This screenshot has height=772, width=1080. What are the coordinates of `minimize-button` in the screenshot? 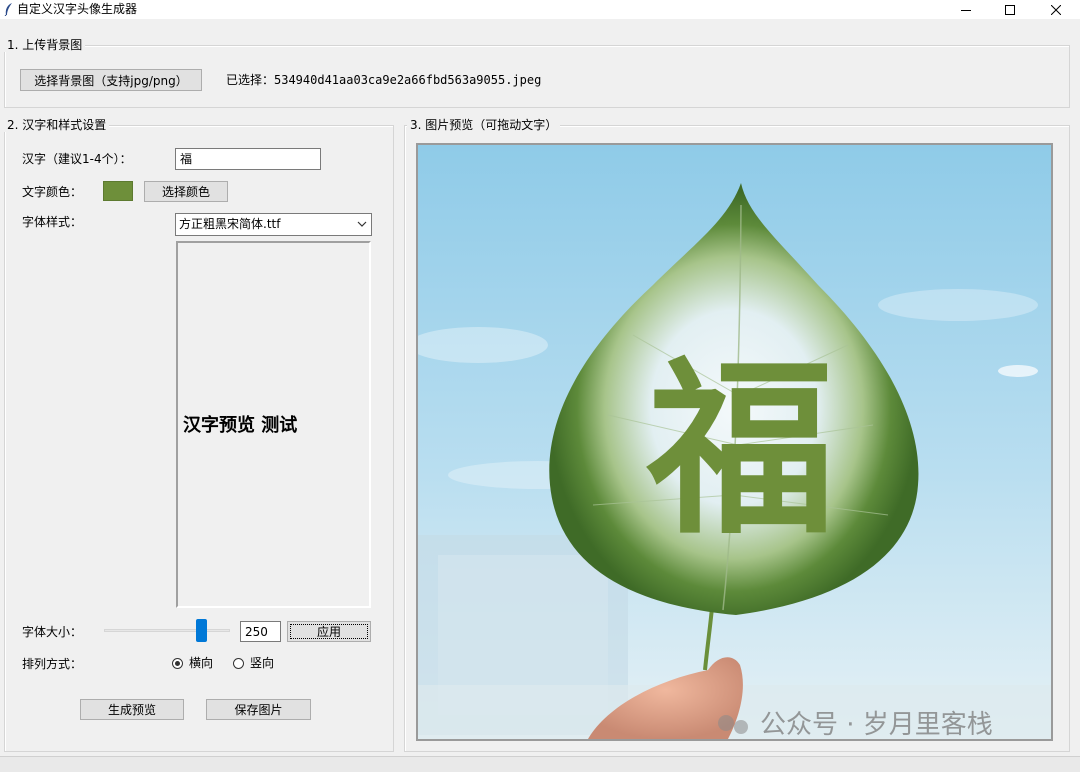 It's located at (966, 9).